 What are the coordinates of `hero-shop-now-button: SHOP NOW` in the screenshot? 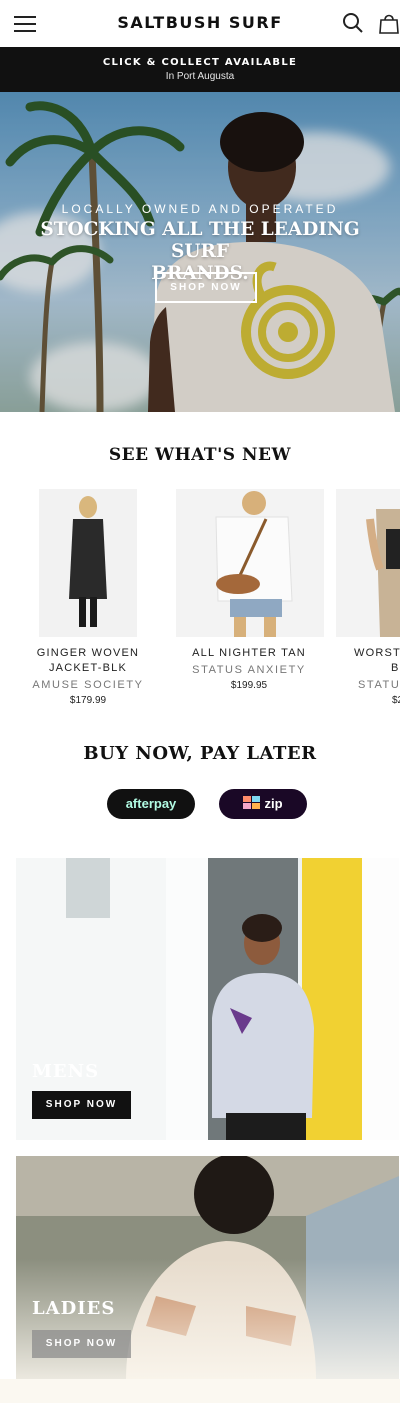 It's located at (206, 287).